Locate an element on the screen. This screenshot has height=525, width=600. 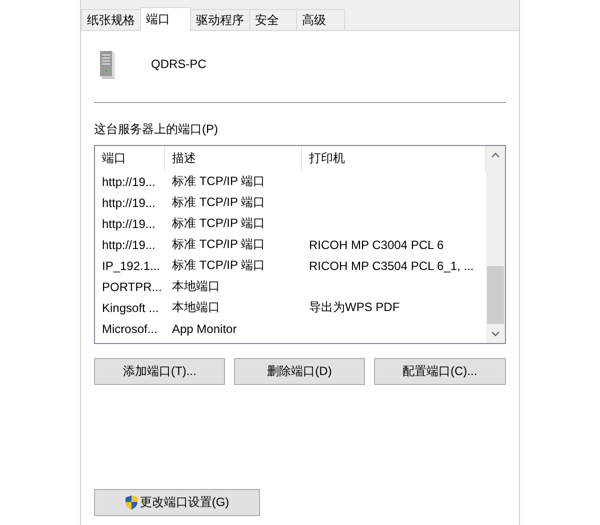
shield-icon is located at coordinates (131, 502).